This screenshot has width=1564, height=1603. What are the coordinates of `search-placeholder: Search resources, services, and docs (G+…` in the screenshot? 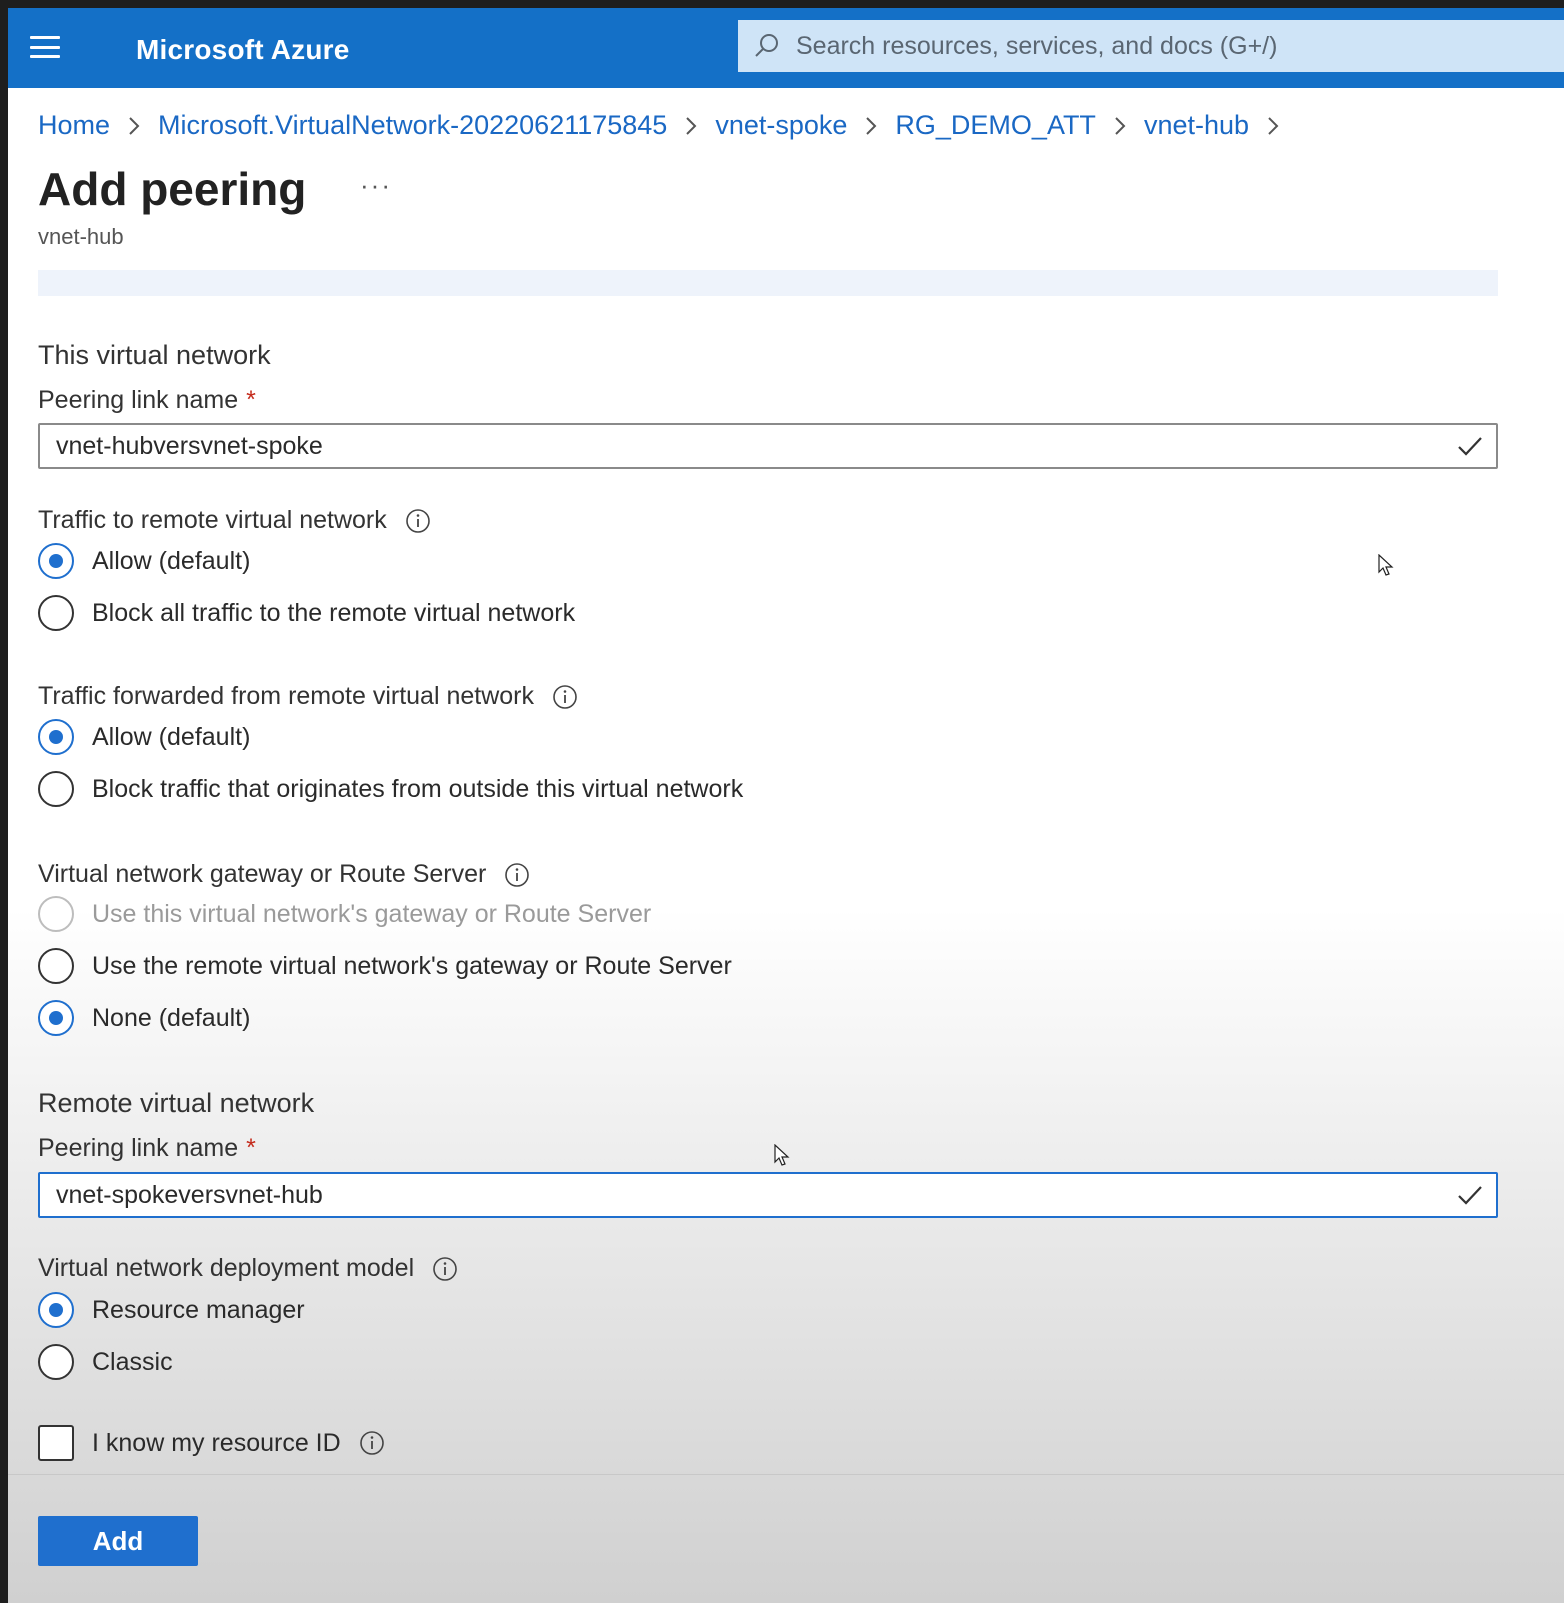 It's located at (1037, 45).